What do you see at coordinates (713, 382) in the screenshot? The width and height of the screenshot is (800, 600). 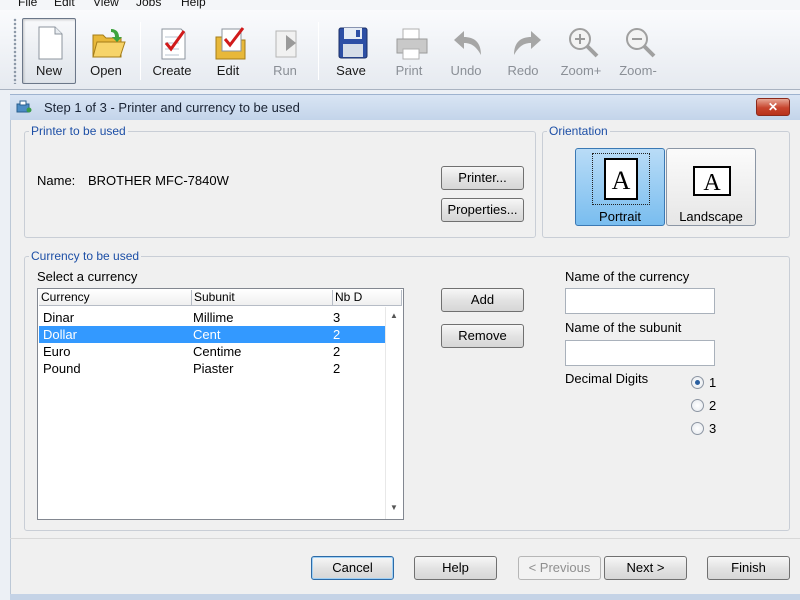 I see `decimal-radio-1-label: 1` at bounding box center [713, 382].